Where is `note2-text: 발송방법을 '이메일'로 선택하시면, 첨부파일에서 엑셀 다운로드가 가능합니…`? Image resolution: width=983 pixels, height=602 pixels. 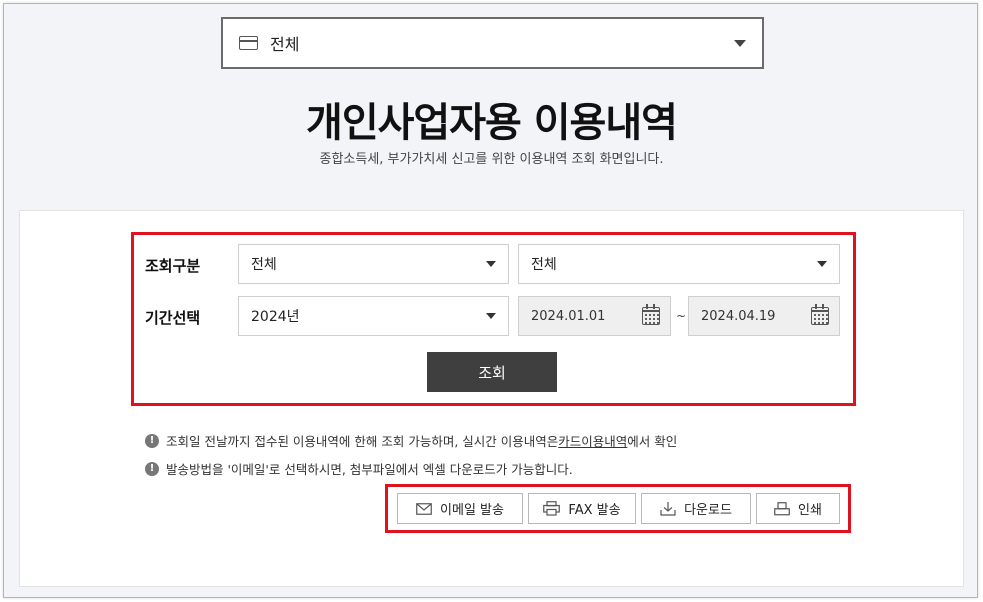 note2-text: 발송방법을 '이메일'로 선택하시면, 첨부파일에서 엑셀 다운로드가 가능합니… is located at coordinates (369, 469).